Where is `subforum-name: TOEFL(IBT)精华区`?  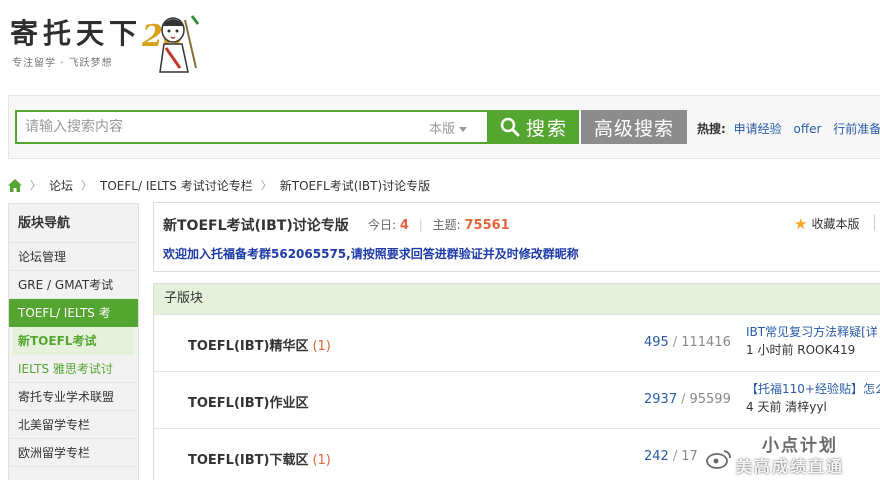
subforum-name: TOEFL(IBT)精华区 is located at coordinates (248, 346).